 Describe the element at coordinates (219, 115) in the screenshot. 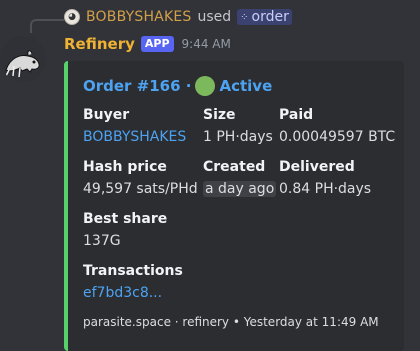

I see `field-name: Size` at that location.